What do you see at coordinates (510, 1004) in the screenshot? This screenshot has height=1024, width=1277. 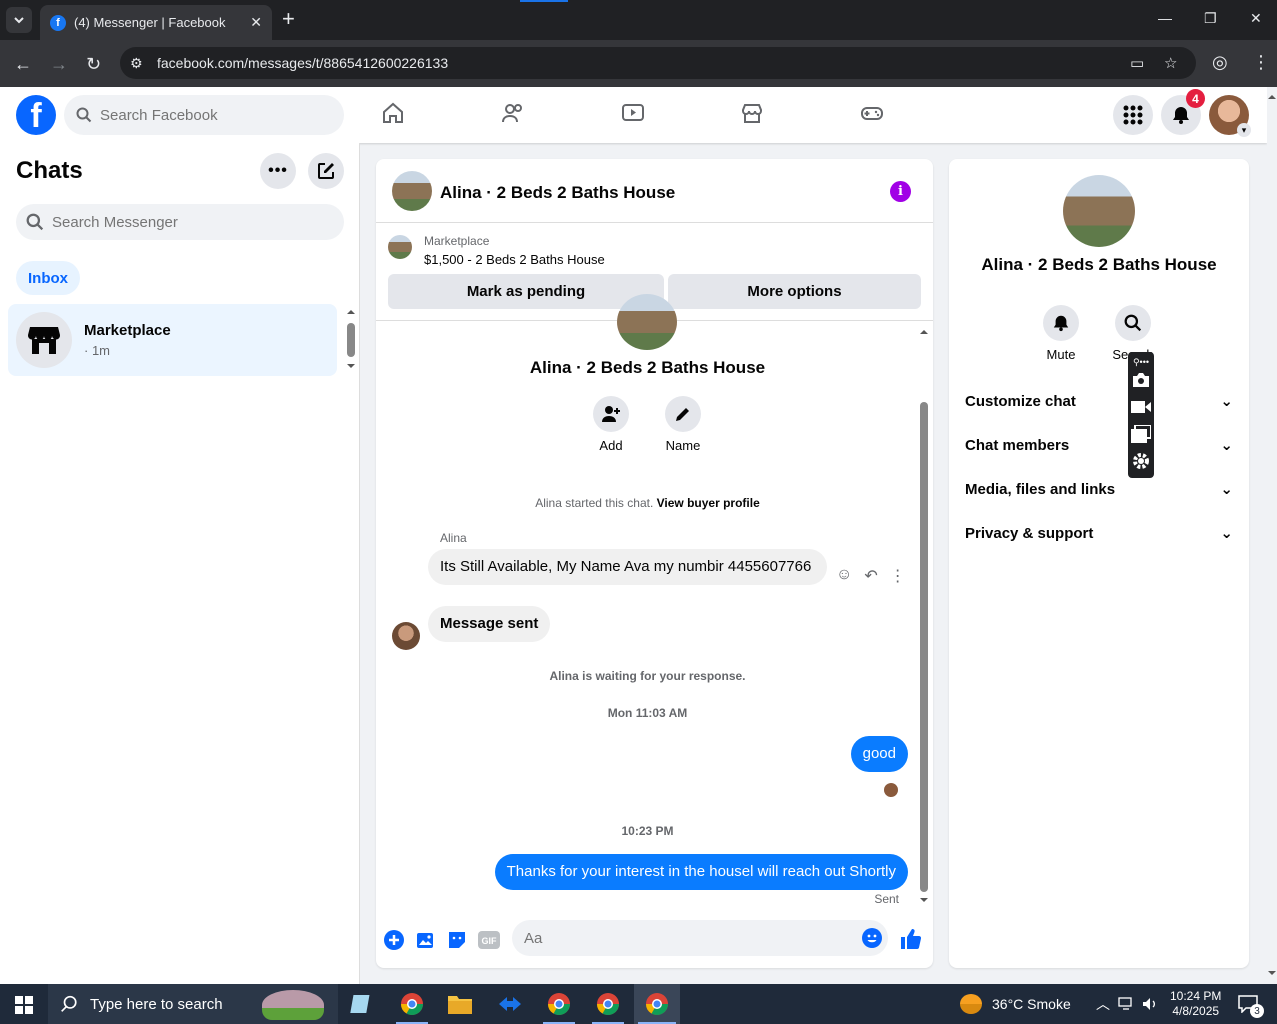 I see `taskbar-app-teamviewer` at bounding box center [510, 1004].